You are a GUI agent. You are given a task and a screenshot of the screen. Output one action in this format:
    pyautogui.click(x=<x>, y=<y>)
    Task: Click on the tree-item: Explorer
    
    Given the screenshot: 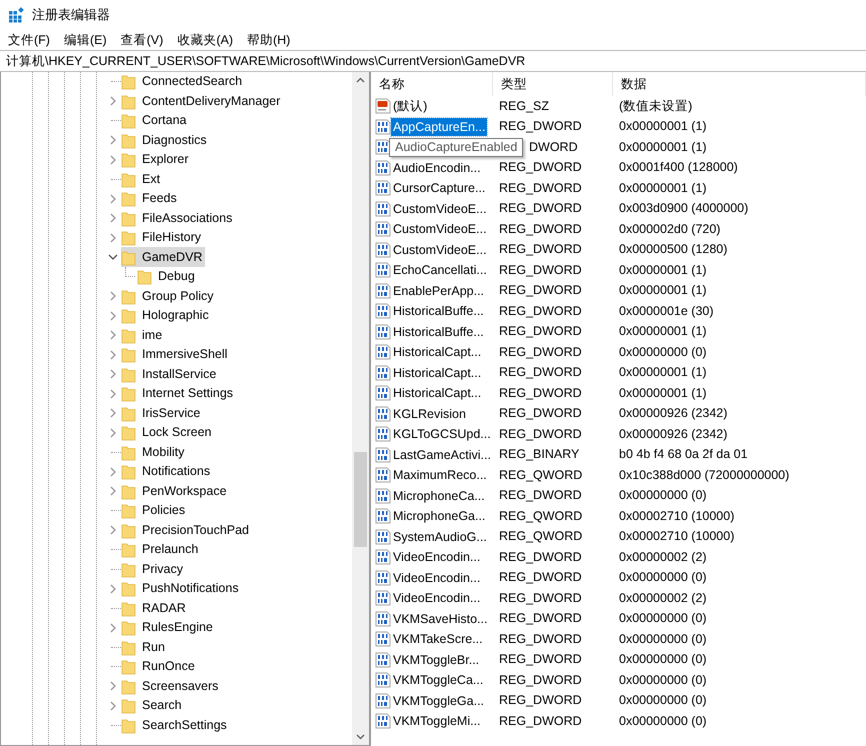 What is the action you would take?
    pyautogui.click(x=156, y=160)
    